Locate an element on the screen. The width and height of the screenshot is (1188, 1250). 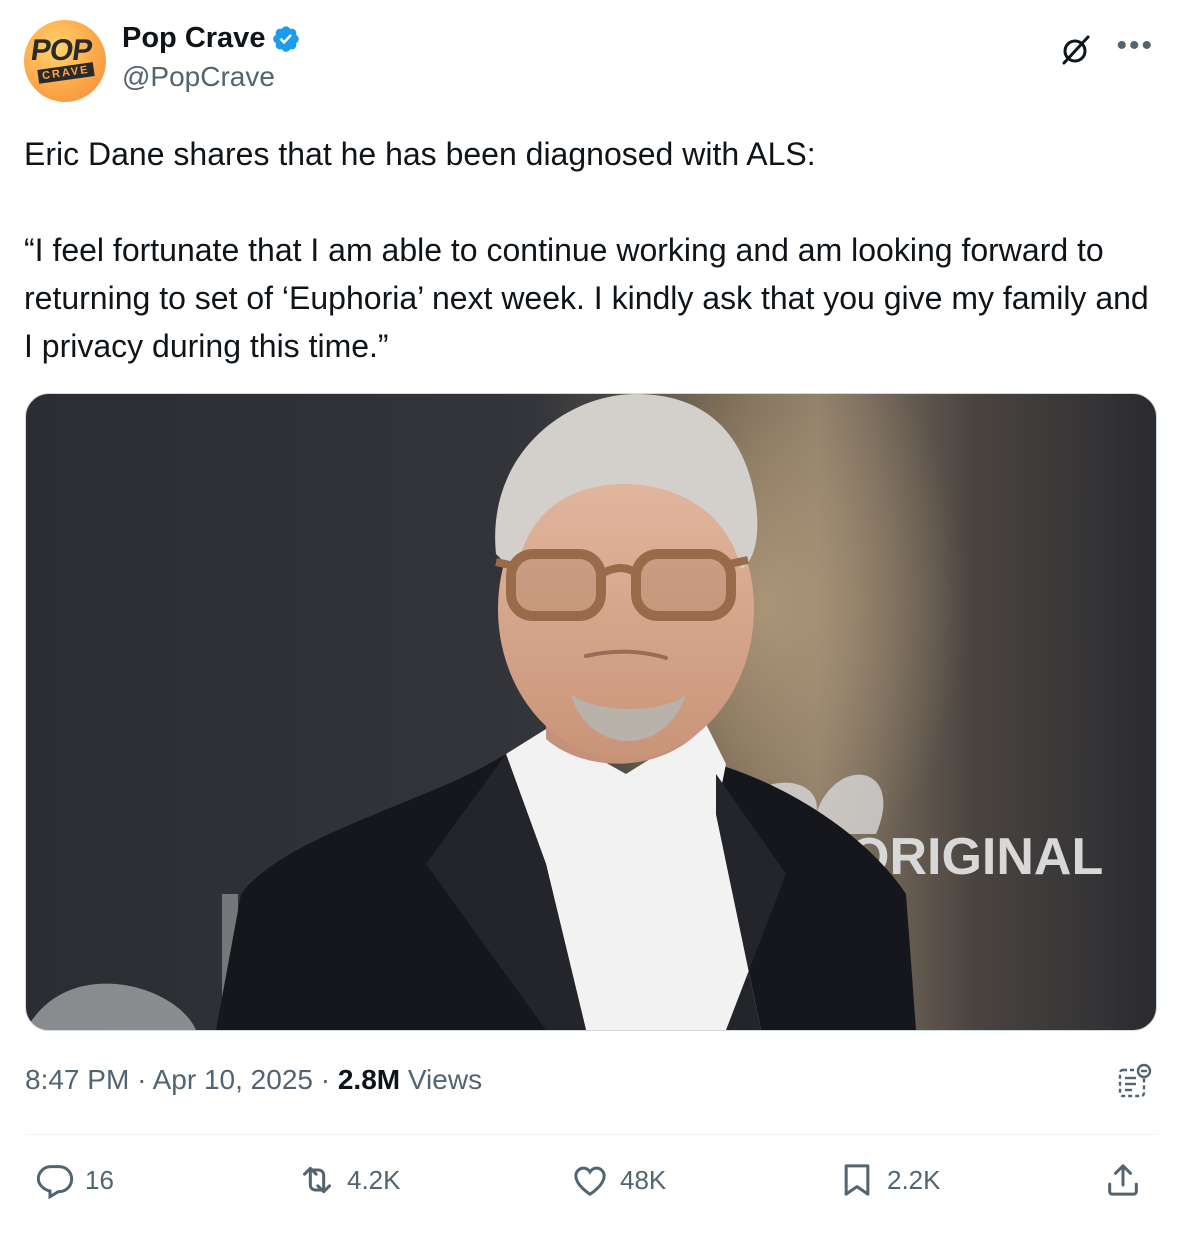
like-count: 48K is located at coordinates (643, 1179).